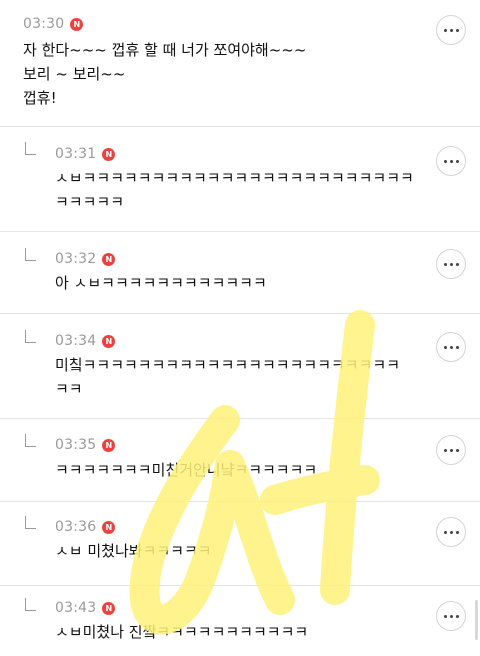 This screenshot has width=480, height=656. I want to click on comment-time: 03:34, so click(76, 341).